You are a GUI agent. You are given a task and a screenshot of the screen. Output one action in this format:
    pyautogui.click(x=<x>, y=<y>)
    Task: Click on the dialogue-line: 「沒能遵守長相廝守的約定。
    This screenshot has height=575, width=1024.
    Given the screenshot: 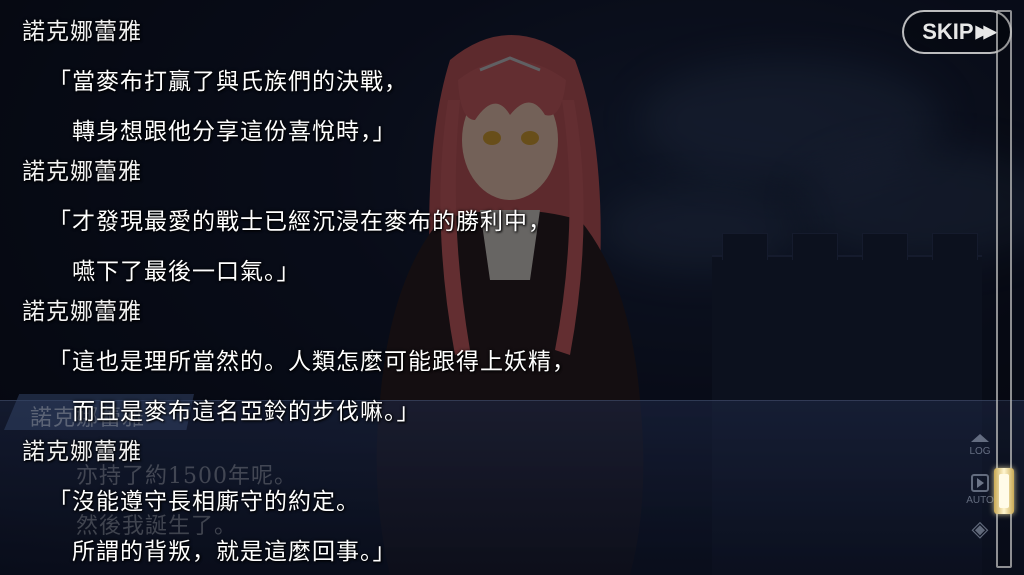 What is the action you would take?
    pyautogui.click(x=204, y=502)
    